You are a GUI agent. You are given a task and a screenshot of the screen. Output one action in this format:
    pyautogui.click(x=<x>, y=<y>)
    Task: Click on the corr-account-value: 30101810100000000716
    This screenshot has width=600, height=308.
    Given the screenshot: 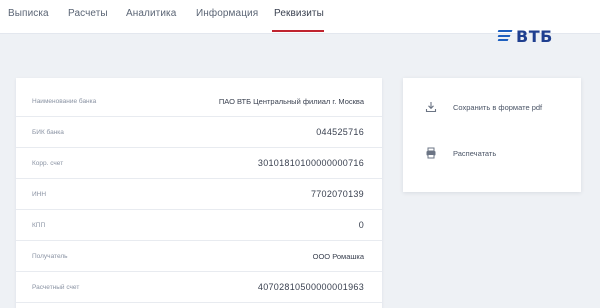 What is the action you would take?
    pyautogui.click(x=310, y=163)
    